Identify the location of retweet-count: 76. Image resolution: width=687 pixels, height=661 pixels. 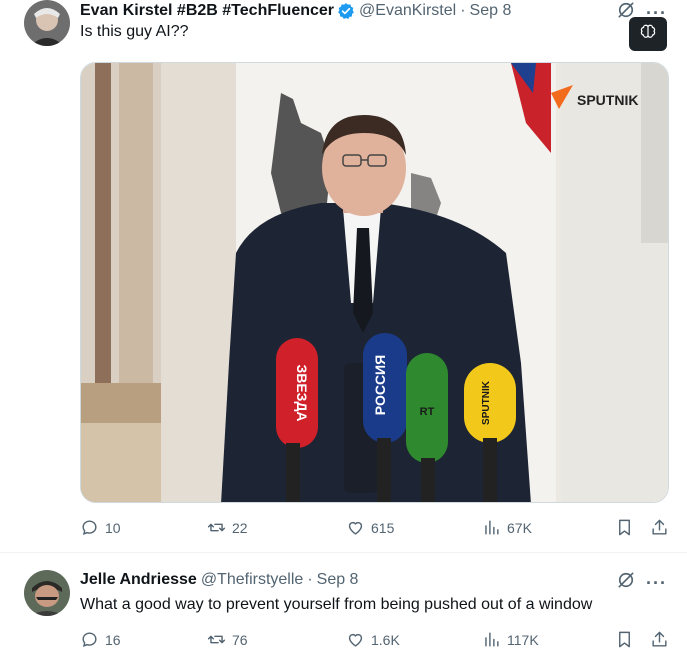
(240, 639).